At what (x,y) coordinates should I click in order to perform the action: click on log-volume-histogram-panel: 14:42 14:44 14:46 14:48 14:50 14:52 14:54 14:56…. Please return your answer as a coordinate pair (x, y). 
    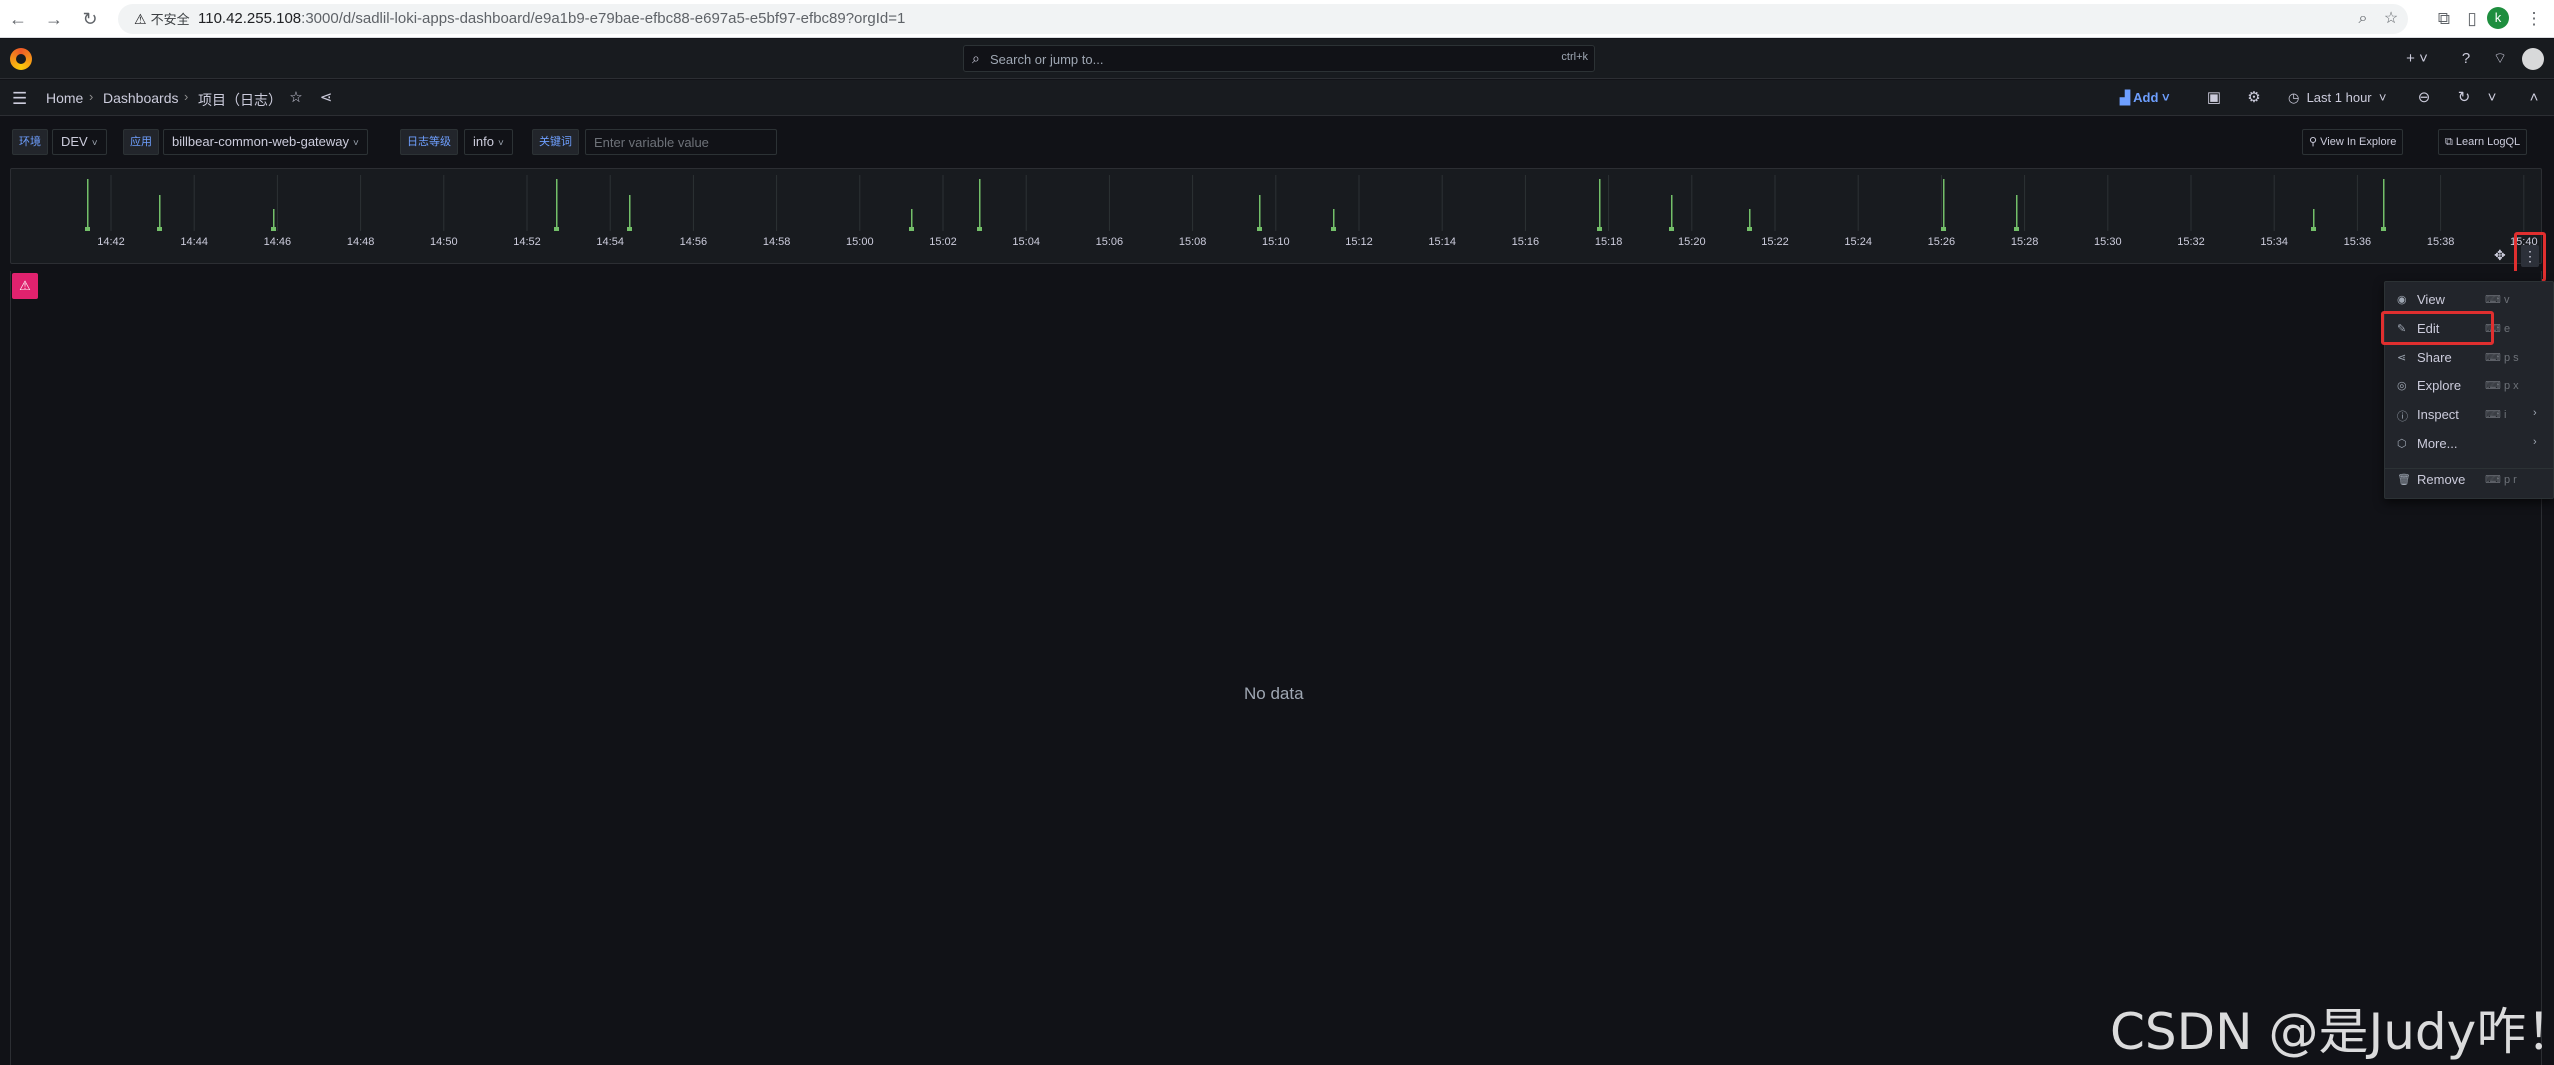
    Looking at the image, I should click on (1276, 216).